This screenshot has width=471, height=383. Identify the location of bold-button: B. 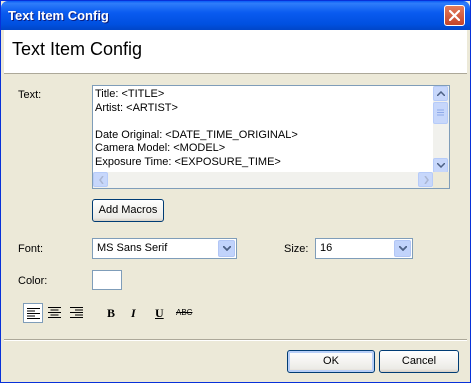
(111, 313).